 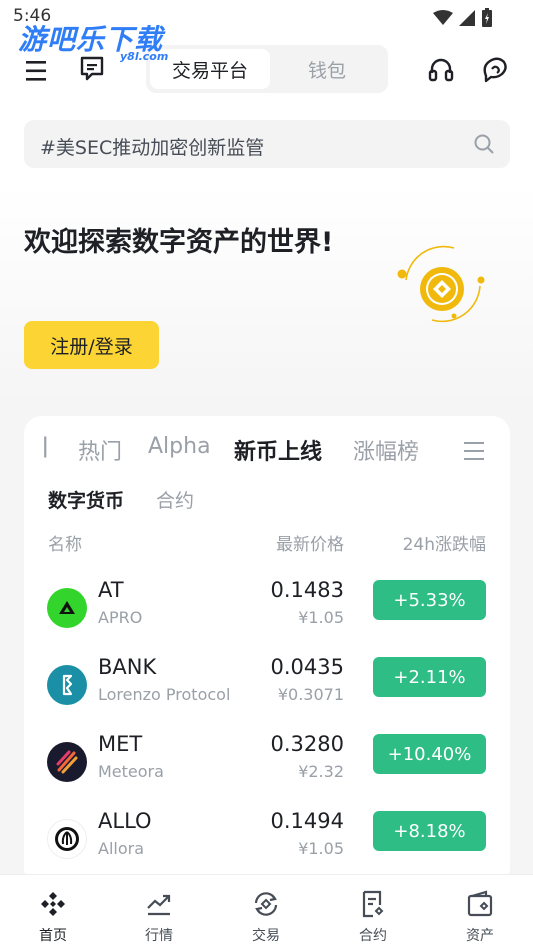 I want to click on table-row: AT APRO 0.1483 ¥1.05 +5.33%, so click(x=267, y=614).